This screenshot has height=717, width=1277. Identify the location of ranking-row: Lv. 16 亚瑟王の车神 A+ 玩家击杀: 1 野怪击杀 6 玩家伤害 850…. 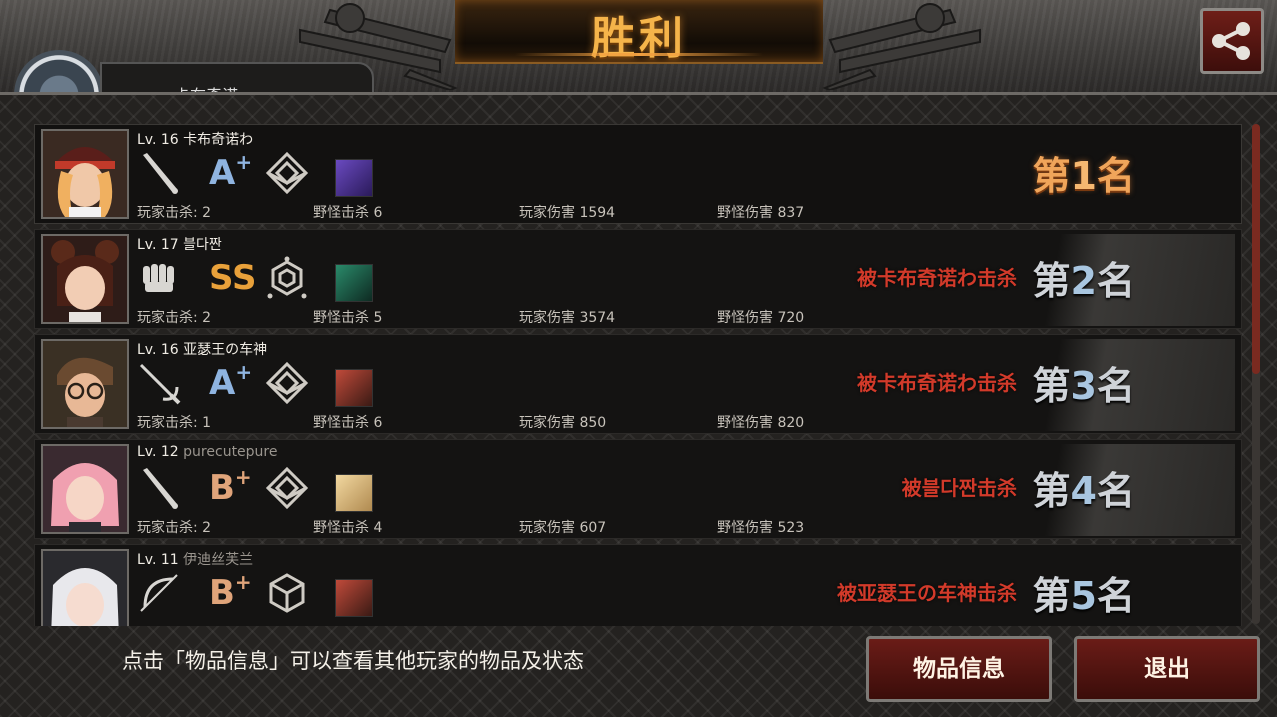
(638, 384).